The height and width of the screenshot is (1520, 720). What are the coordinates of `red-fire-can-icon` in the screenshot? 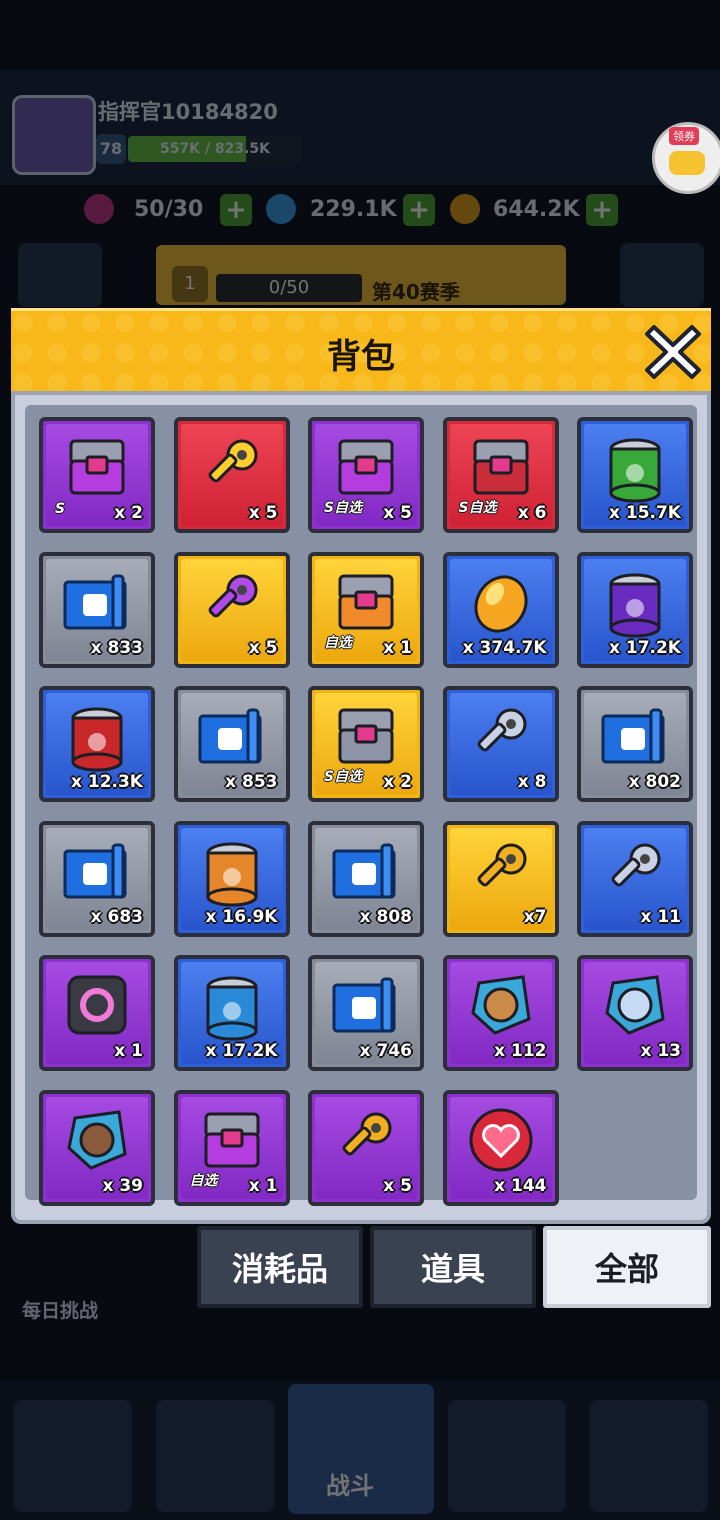 It's located at (97, 739).